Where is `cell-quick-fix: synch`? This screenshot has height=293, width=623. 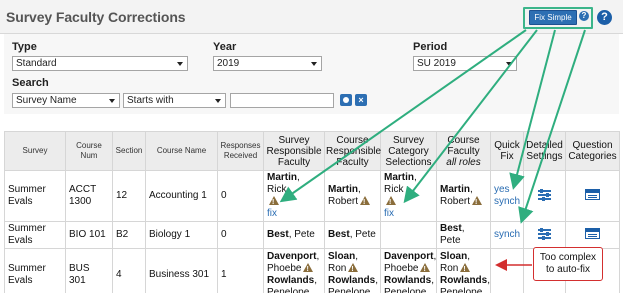
cell-quick-fix: synch is located at coordinates (507, 235).